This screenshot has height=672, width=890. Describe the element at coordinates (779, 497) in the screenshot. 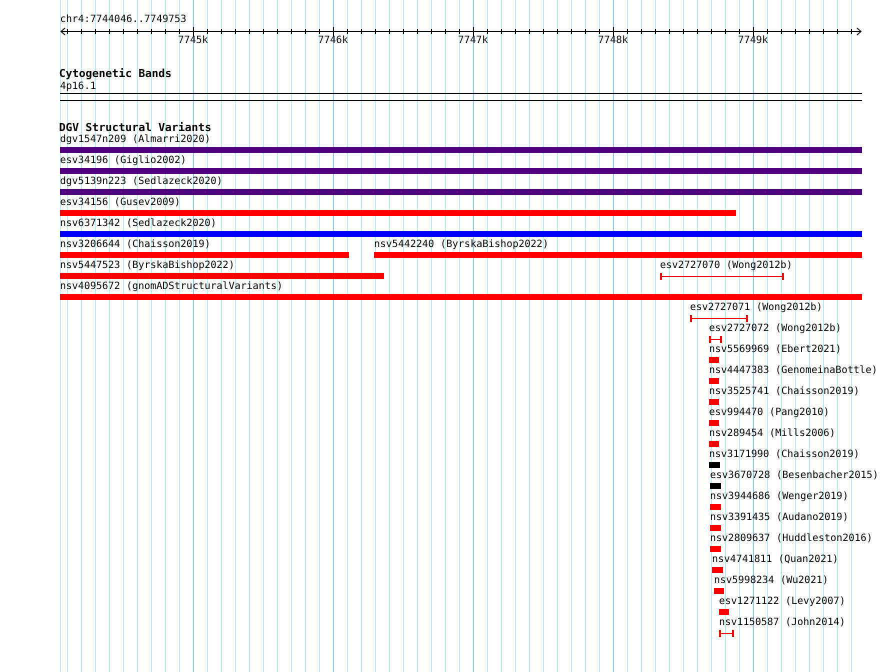

I see `variant-label: nsv3944686 (Wenger2019)` at that location.